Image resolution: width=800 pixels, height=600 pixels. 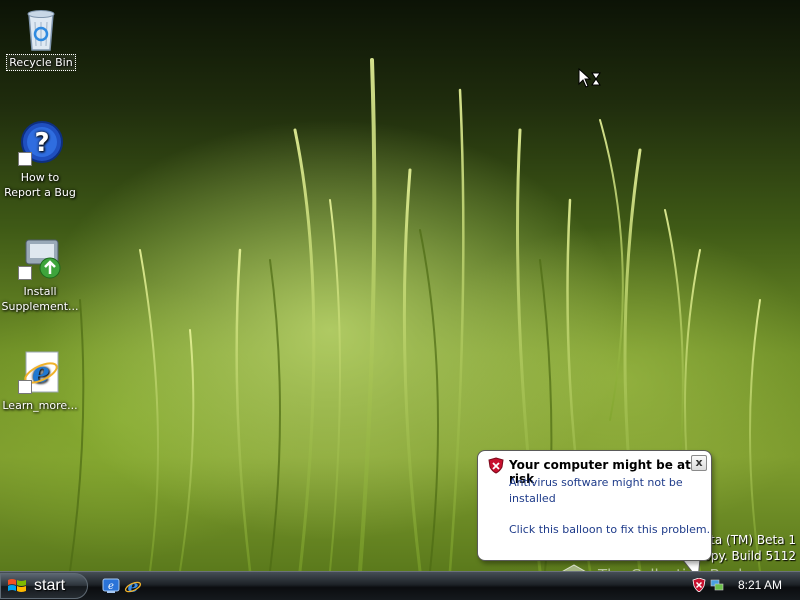 I want to click on balloon-action-text: Click this balloon to fix this problem., so click(x=609, y=529).